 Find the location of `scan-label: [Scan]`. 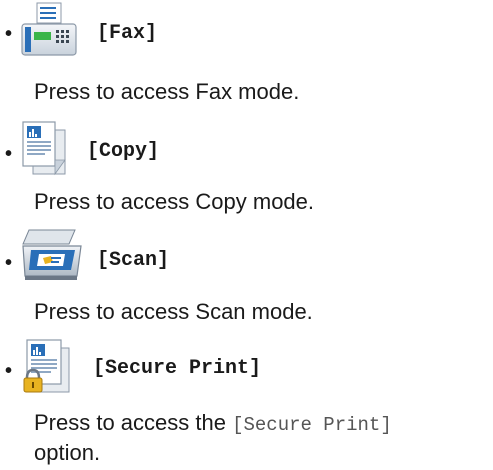

scan-label: [Scan] is located at coordinates (133, 260).